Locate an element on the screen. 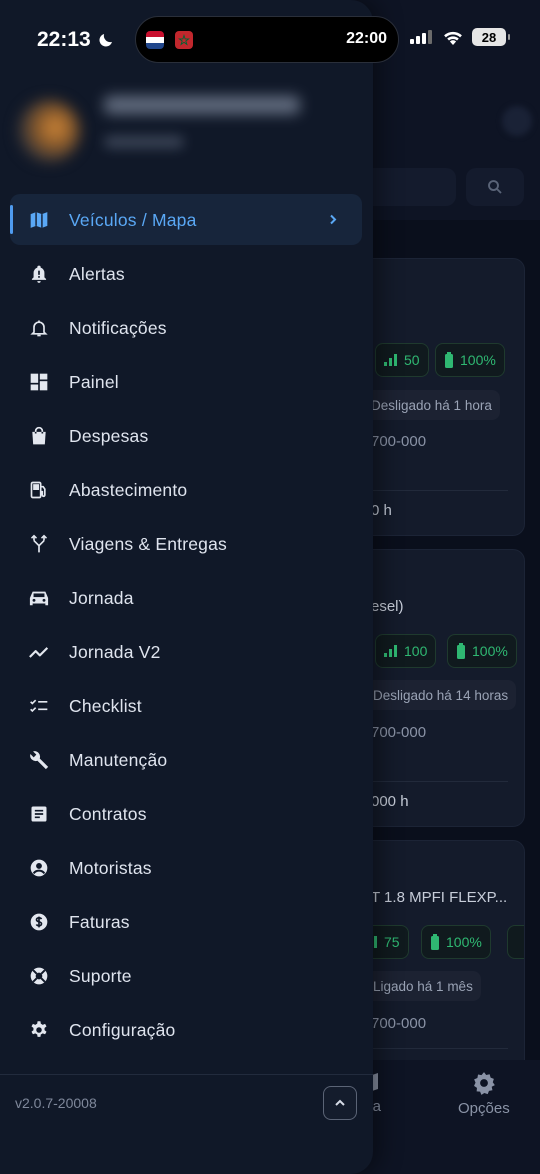  menu-item-invoices: Faturas is located at coordinates (186, 922).